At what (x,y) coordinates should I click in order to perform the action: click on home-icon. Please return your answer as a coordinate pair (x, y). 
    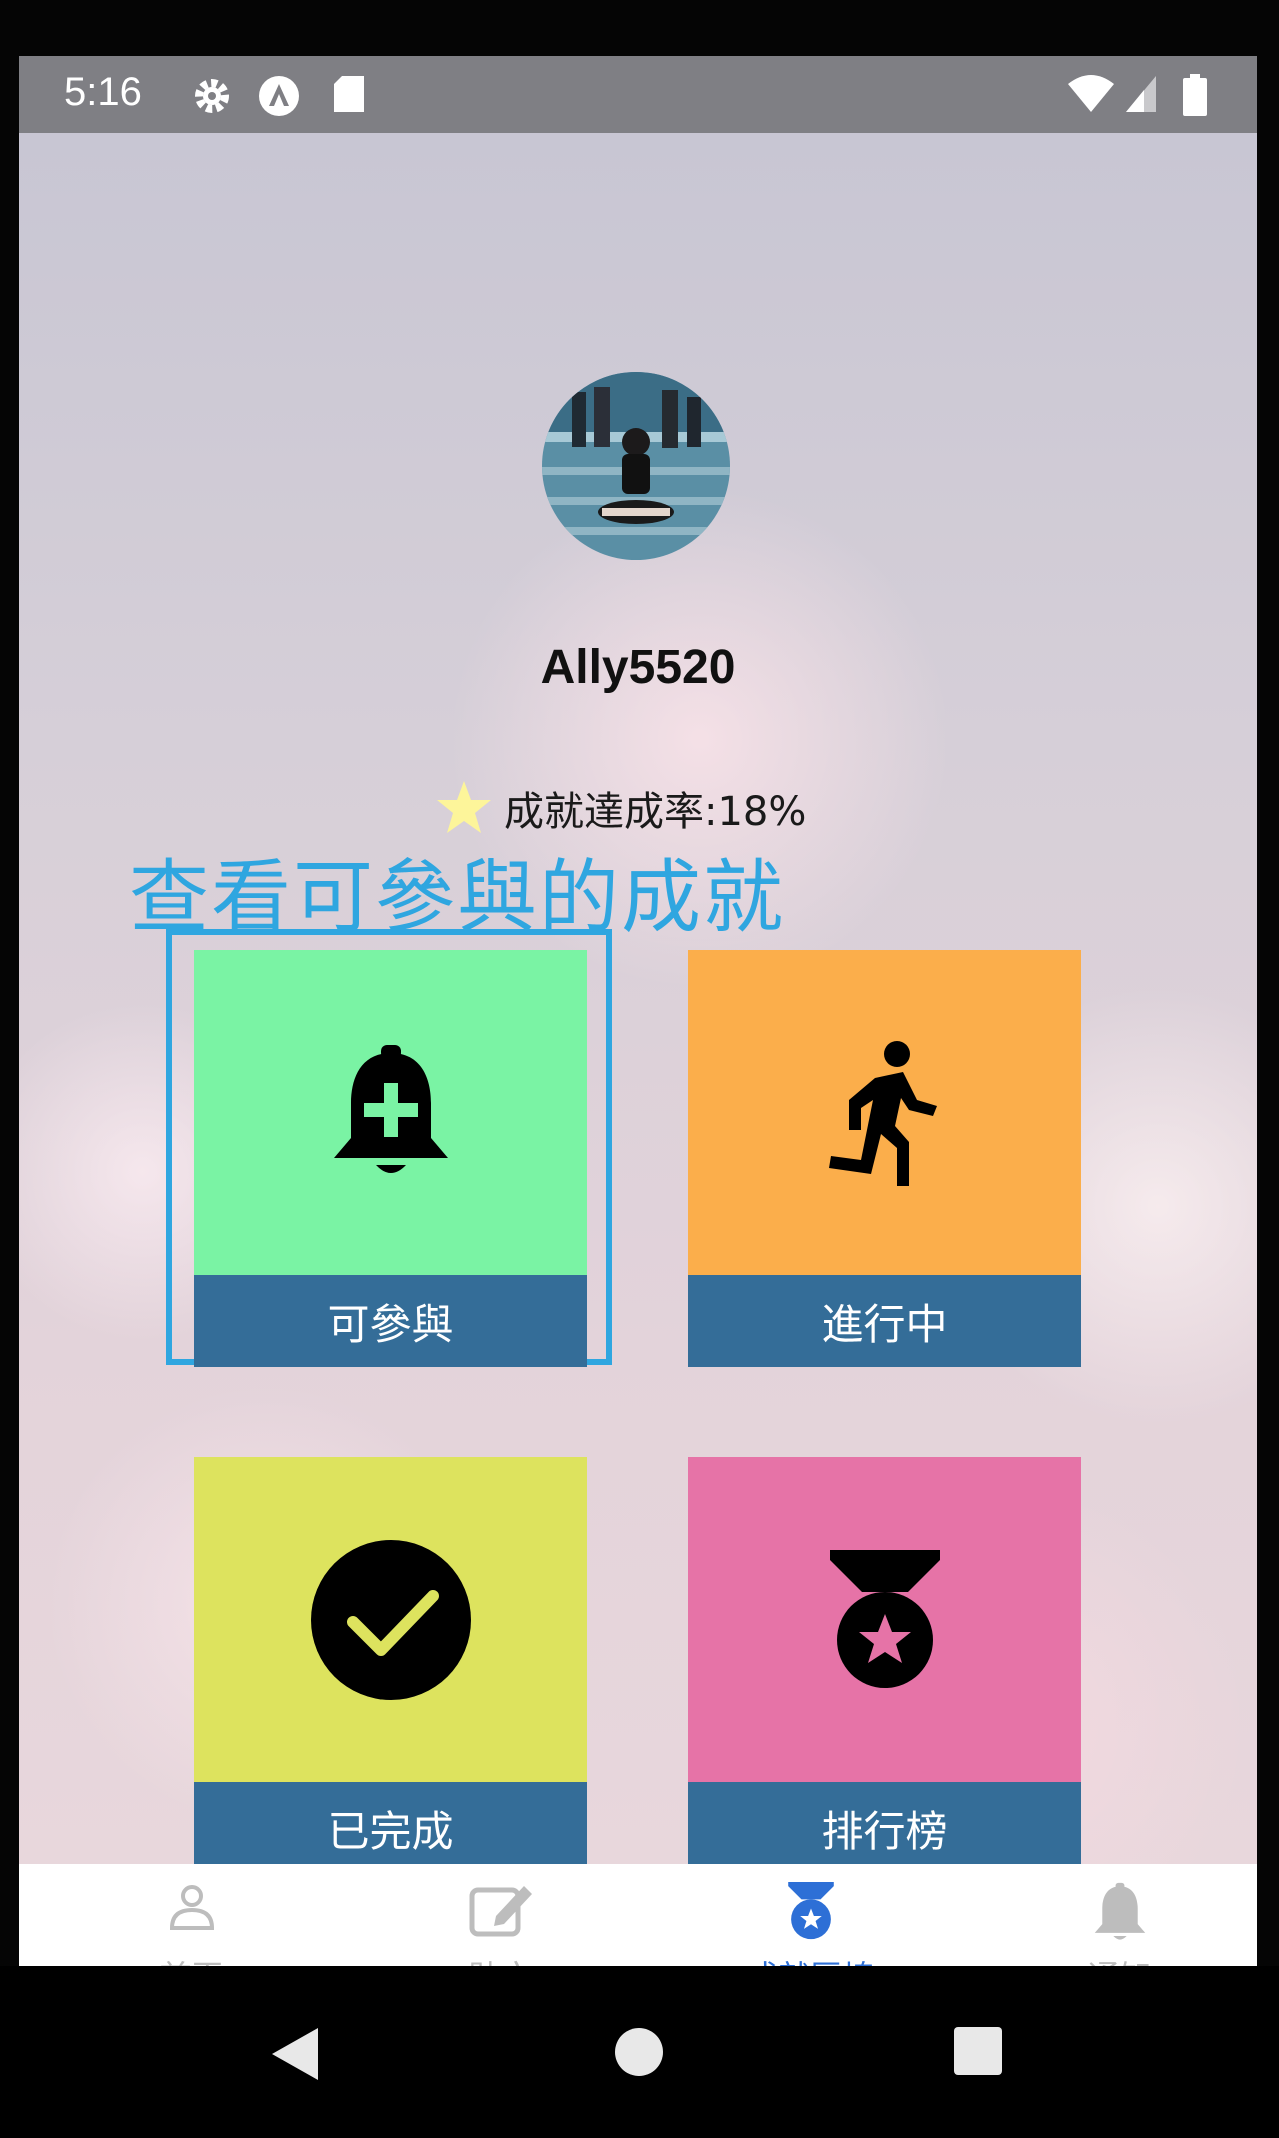
    Looking at the image, I should click on (639, 2052).